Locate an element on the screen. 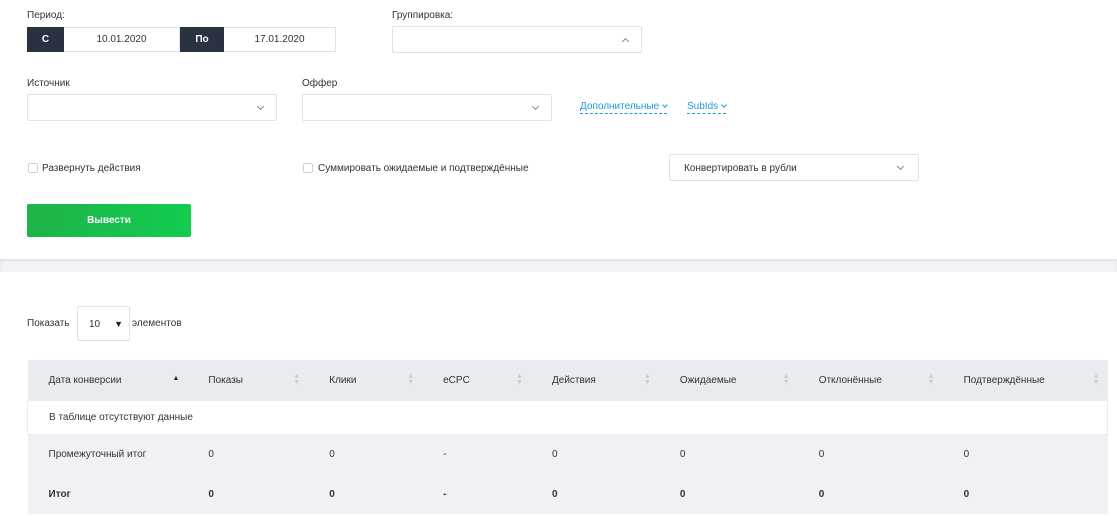  column-header-conversion-date: Дата конверсии ▲ is located at coordinates (108, 380).